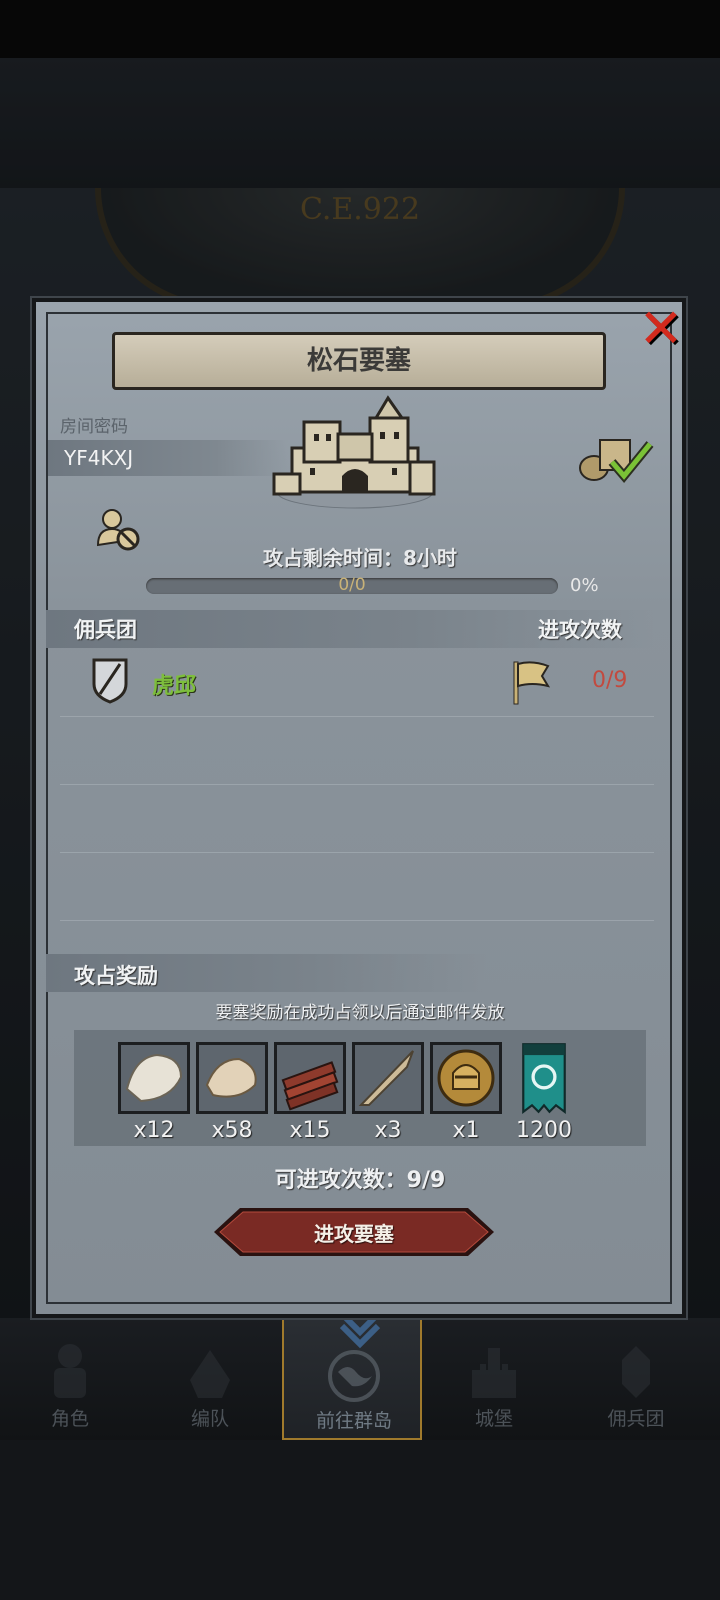 Image resolution: width=720 pixels, height=1600 pixels. I want to click on nav-label: 编队, so click(209, 1419).